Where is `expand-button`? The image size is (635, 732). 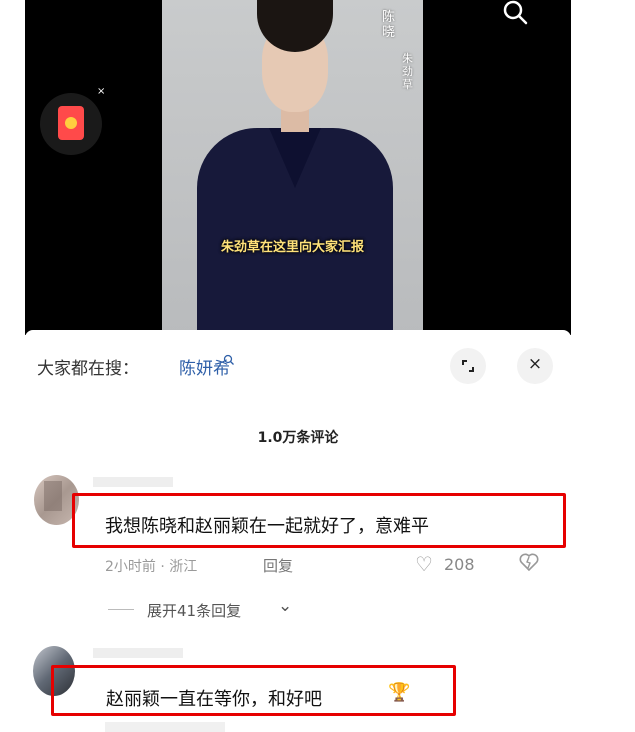
expand-button is located at coordinates (468, 366).